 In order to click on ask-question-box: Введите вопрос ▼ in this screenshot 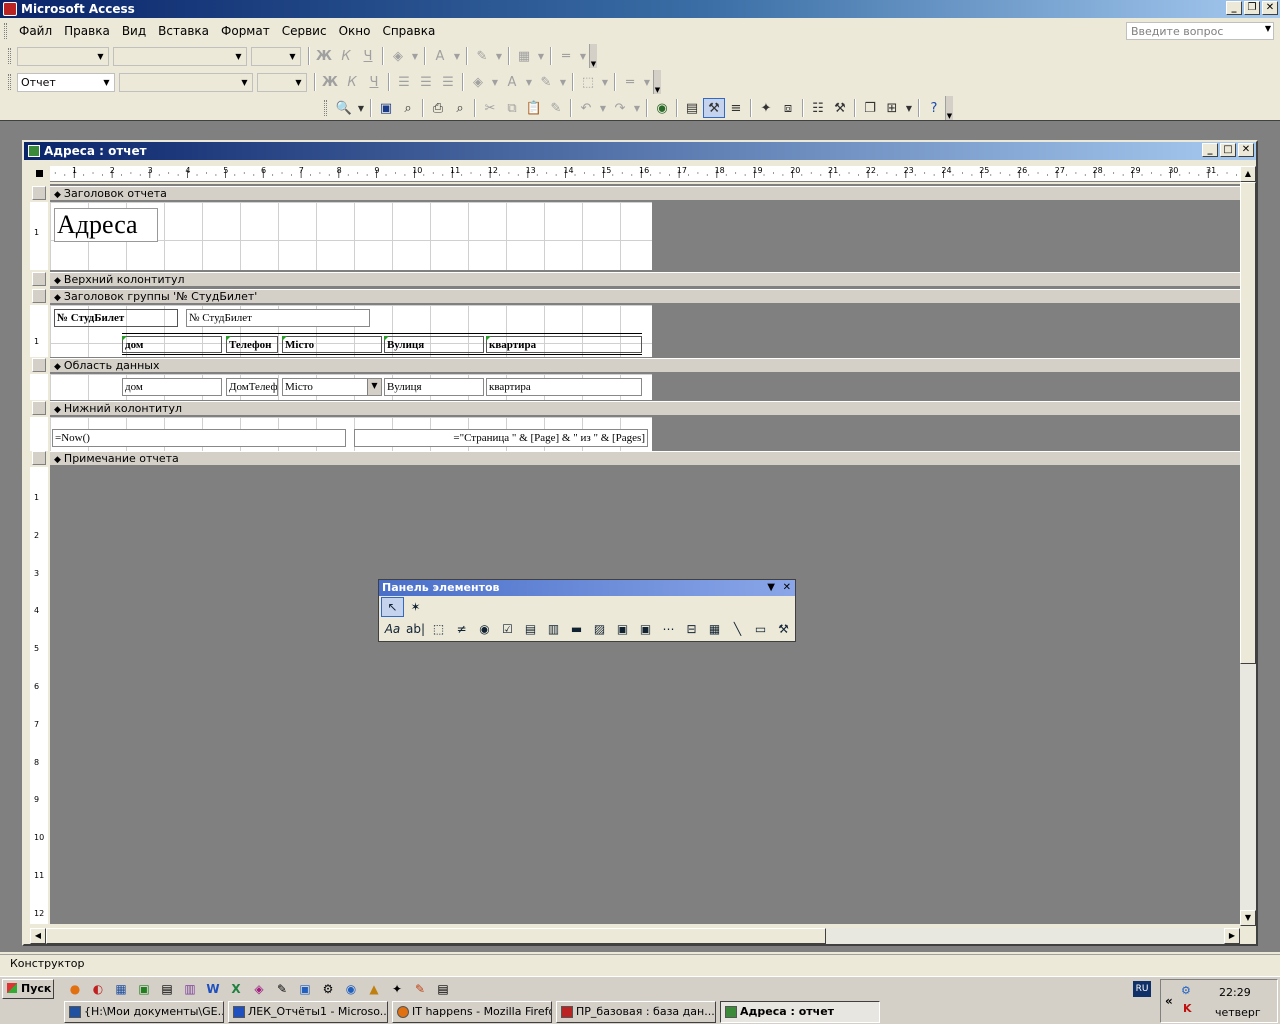, I will do `click(1200, 31)`.